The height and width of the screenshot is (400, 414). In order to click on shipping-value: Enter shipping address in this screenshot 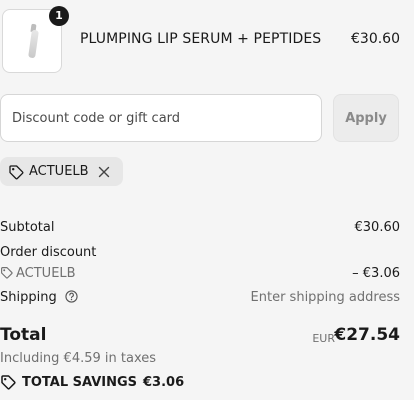, I will do `click(325, 297)`.